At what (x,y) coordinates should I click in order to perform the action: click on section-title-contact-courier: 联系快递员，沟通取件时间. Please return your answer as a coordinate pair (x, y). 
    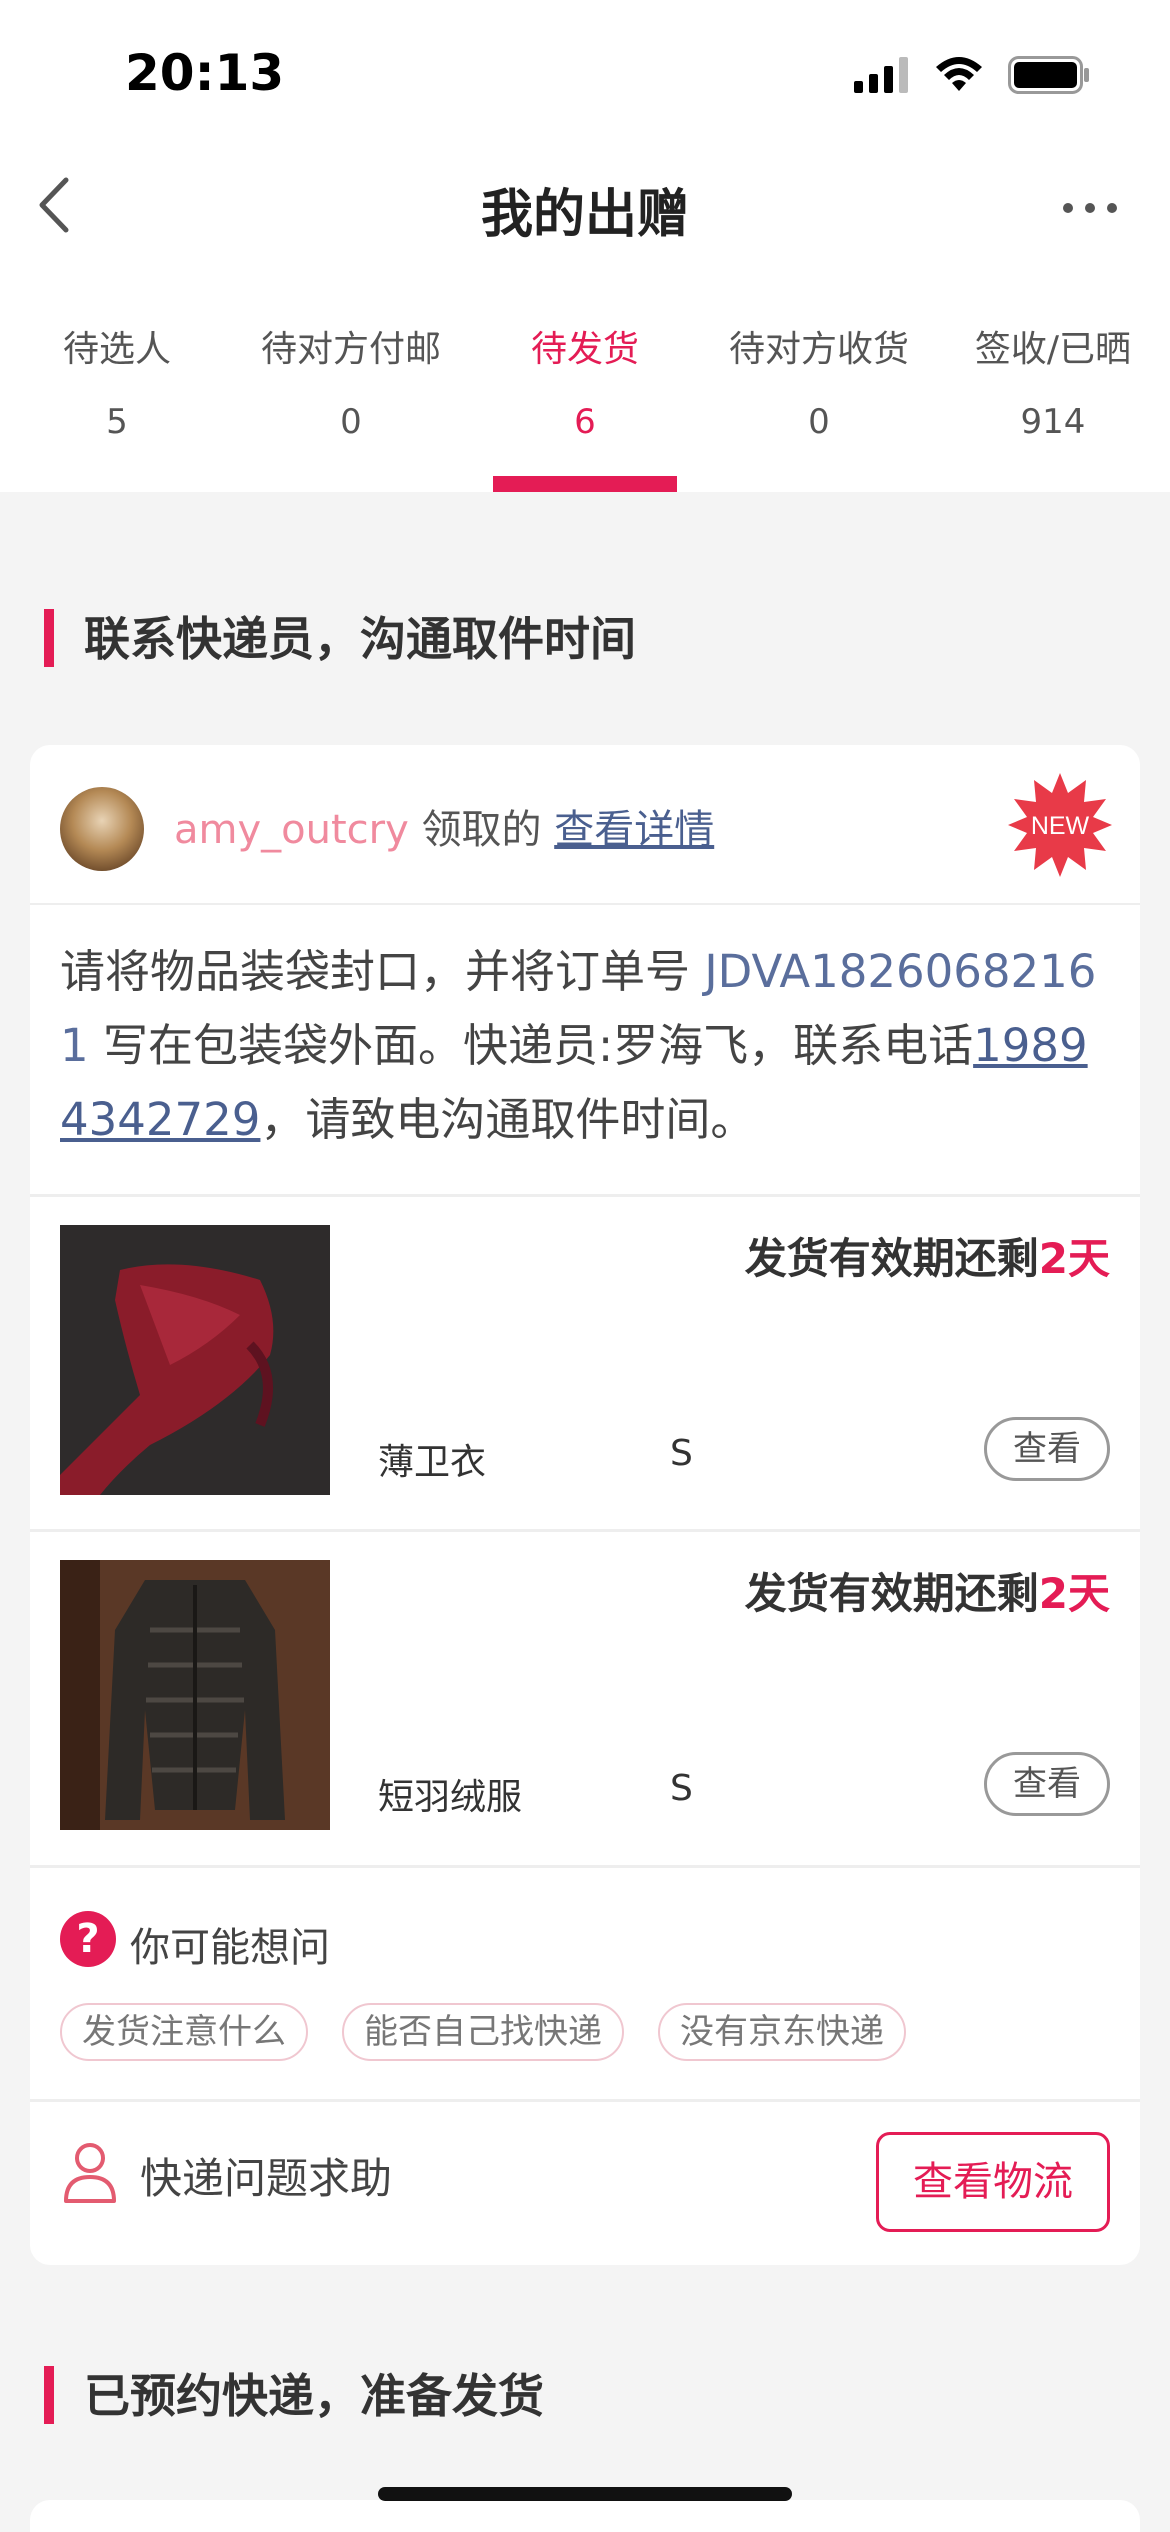
    Looking at the image, I should click on (340, 636).